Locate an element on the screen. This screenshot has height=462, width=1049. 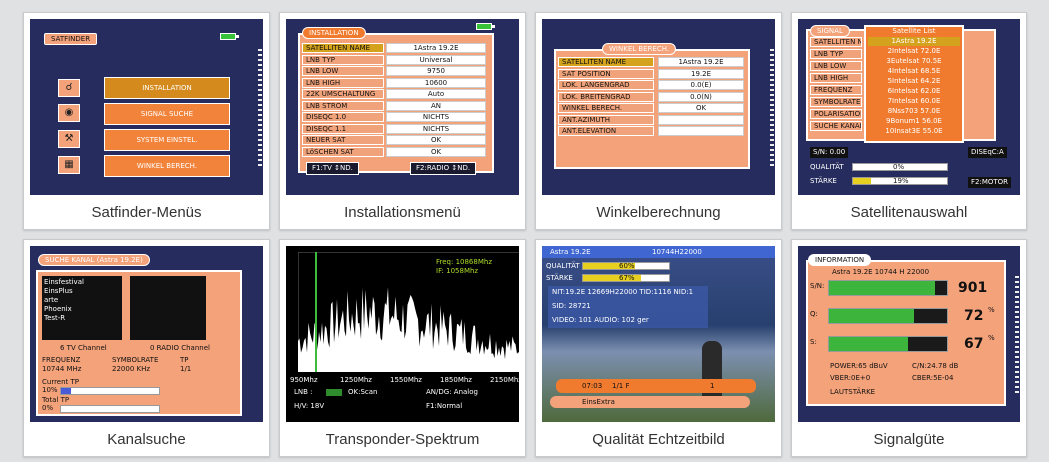
information-title: INFORMATION is located at coordinates (840, 260).